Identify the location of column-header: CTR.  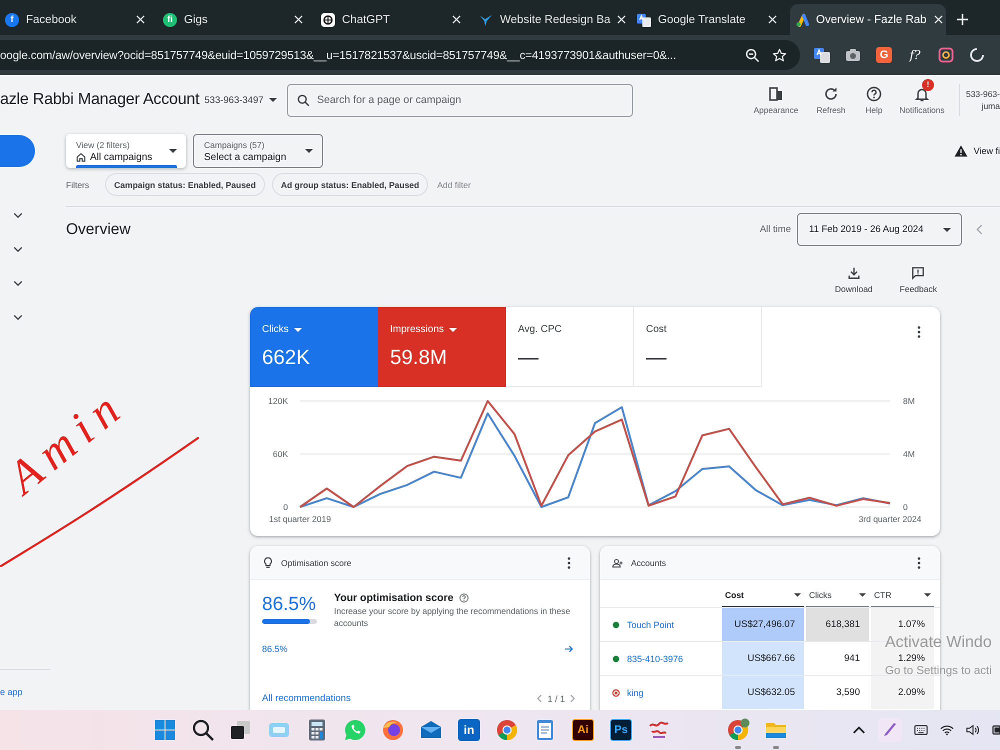
(902, 595).